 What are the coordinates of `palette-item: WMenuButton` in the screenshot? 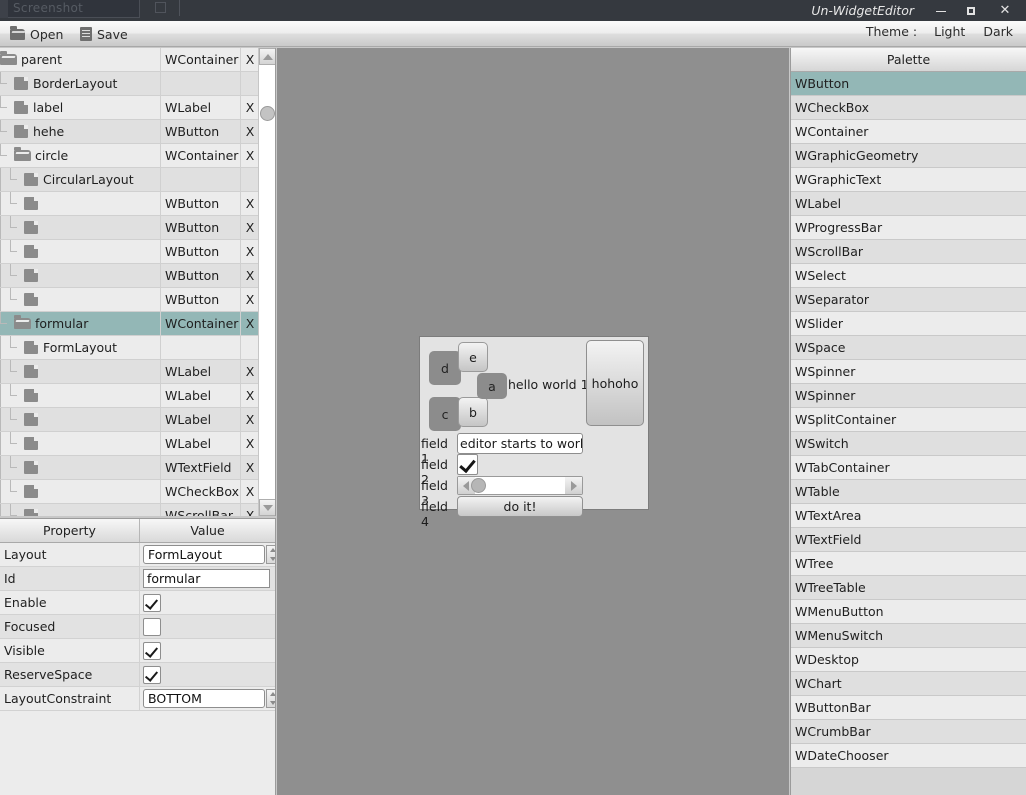 It's located at (908, 612).